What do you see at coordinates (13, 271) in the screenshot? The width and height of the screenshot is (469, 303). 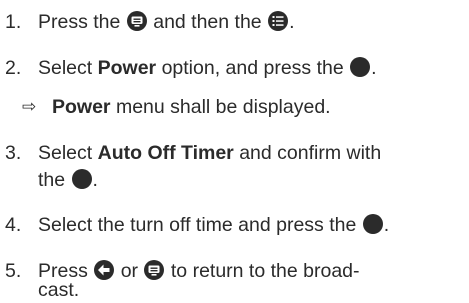 I see `step-number: 5.` at bounding box center [13, 271].